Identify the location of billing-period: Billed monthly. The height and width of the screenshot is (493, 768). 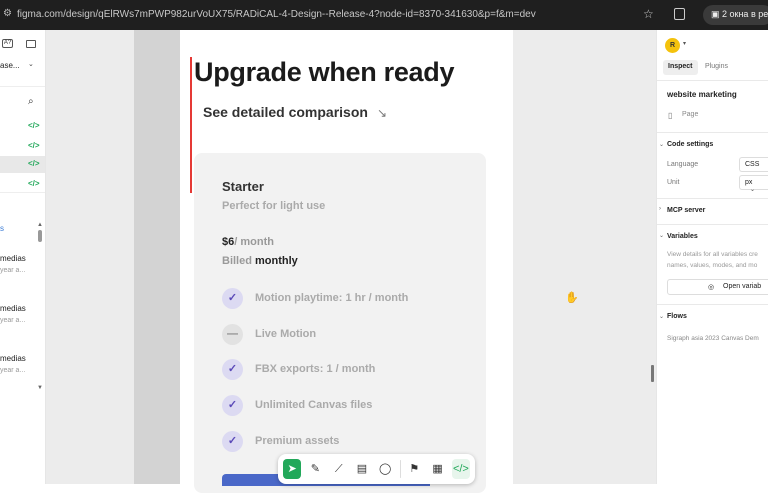
(260, 261).